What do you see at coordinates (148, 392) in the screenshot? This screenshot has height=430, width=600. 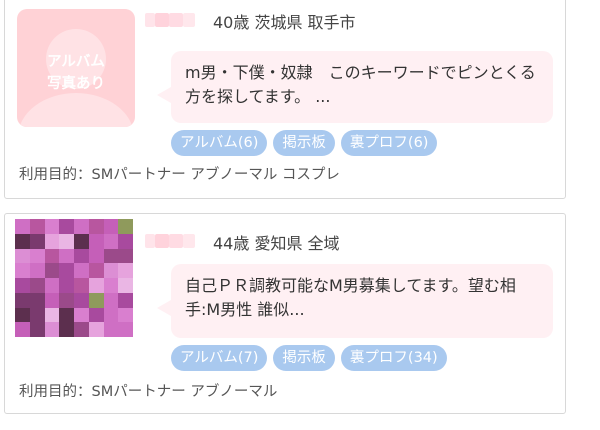 I see `purpose-text: 利用目的：SMパートナー アブノーマル` at bounding box center [148, 392].